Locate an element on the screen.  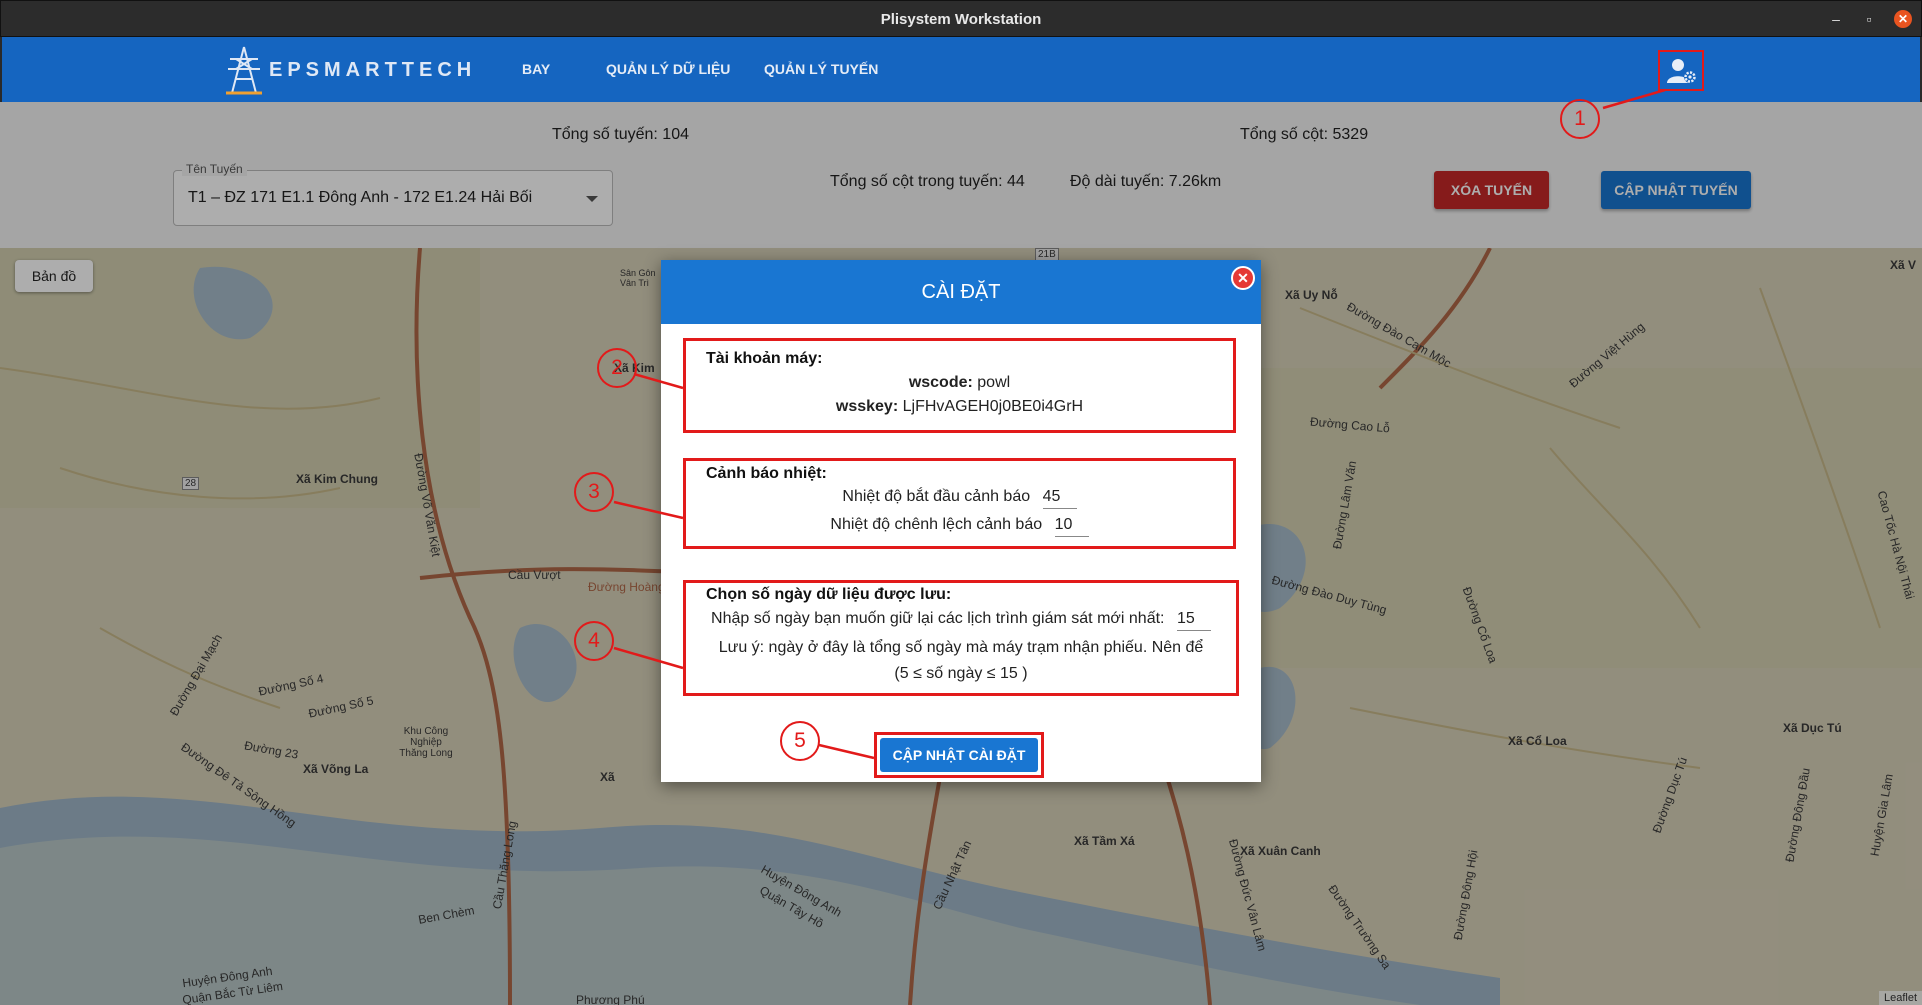
dialog-close-button: ✕ is located at coordinates (1243, 278).